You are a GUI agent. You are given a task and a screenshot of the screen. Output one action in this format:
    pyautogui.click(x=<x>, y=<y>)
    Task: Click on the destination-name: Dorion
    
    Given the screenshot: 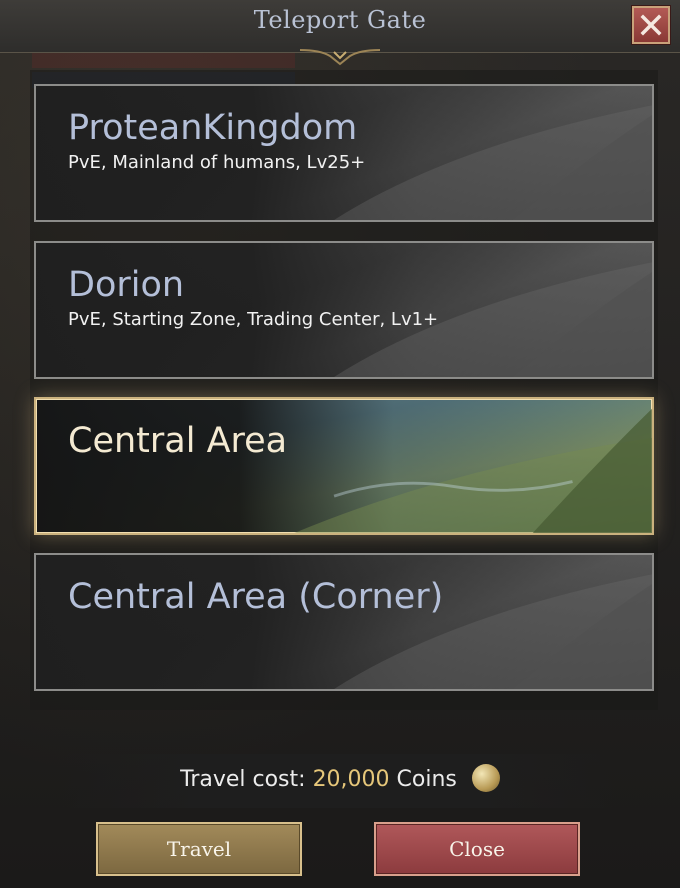 What is the action you would take?
    pyautogui.click(x=126, y=285)
    